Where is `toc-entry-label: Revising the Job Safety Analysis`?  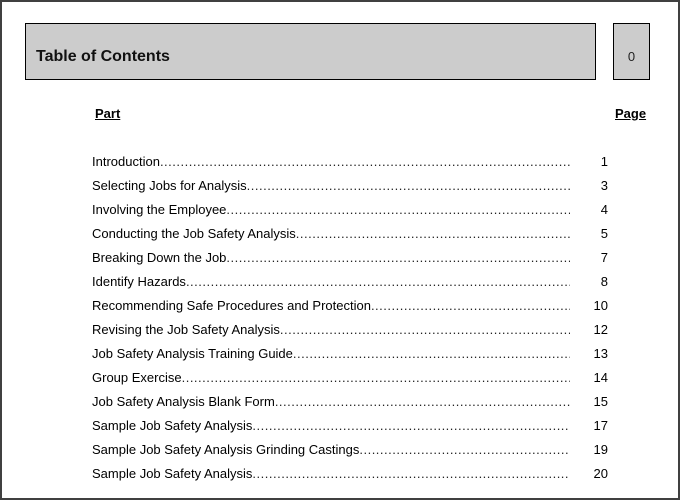 toc-entry-label: Revising the Job Safety Analysis is located at coordinates (331, 330).